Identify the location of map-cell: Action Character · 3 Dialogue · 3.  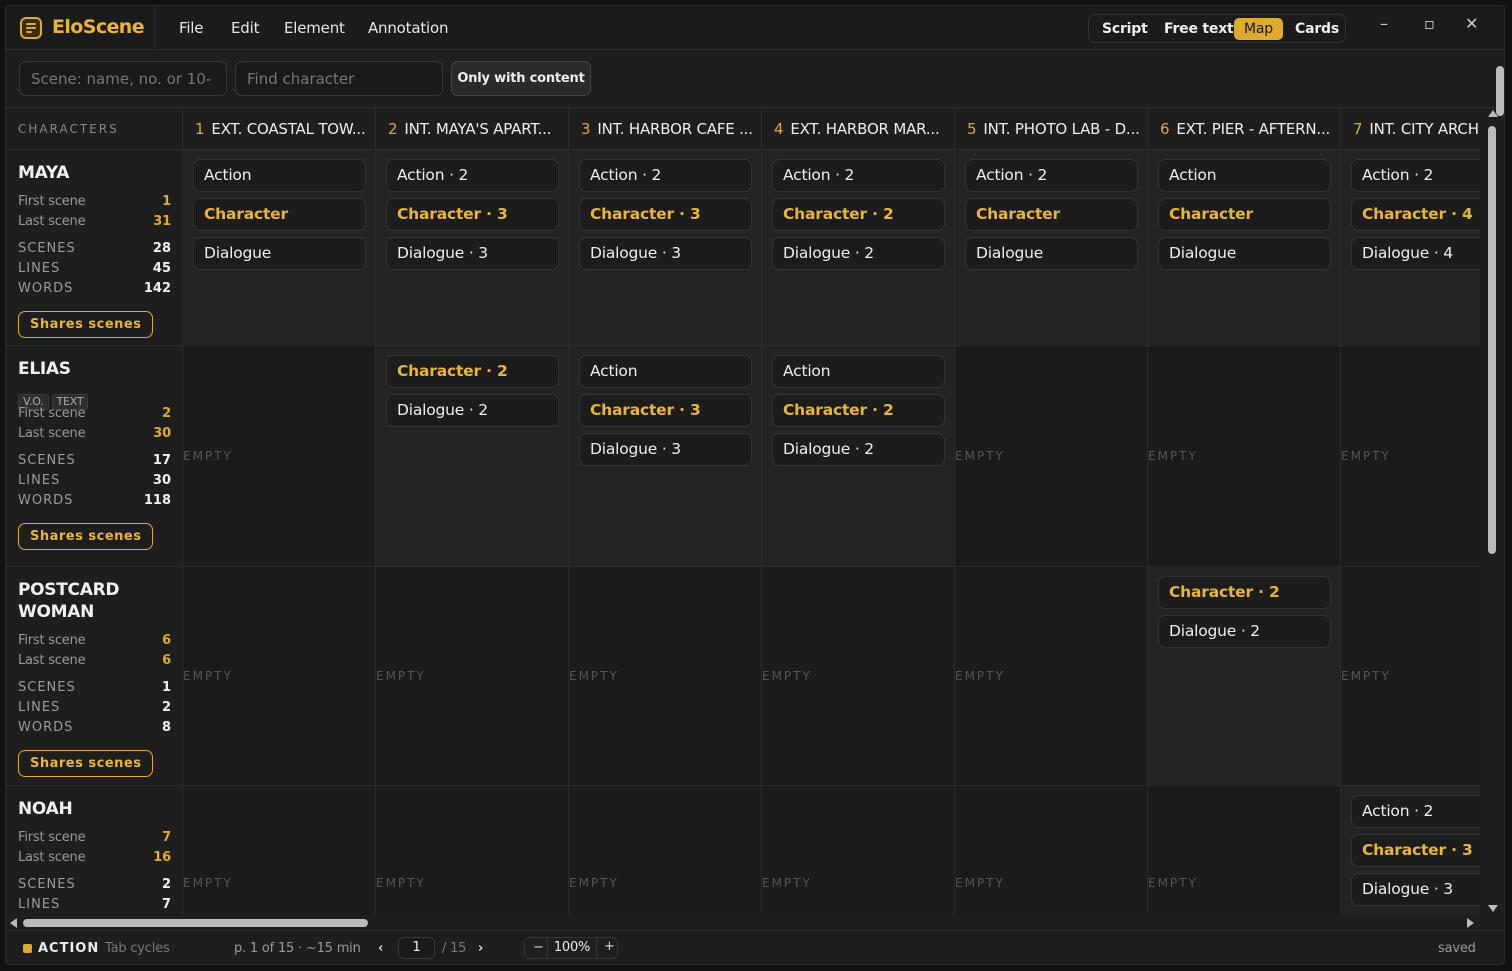
(665, 456).